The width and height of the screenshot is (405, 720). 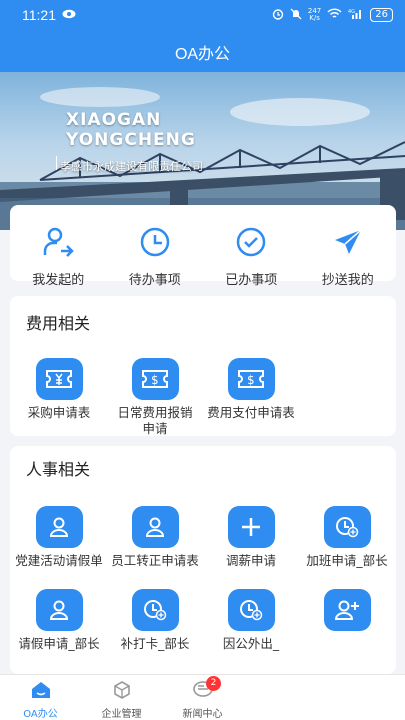 I want to click on bottom-tab-bar: OA办公 企业管理 2 新闻中心, so click(x=202, y=697).